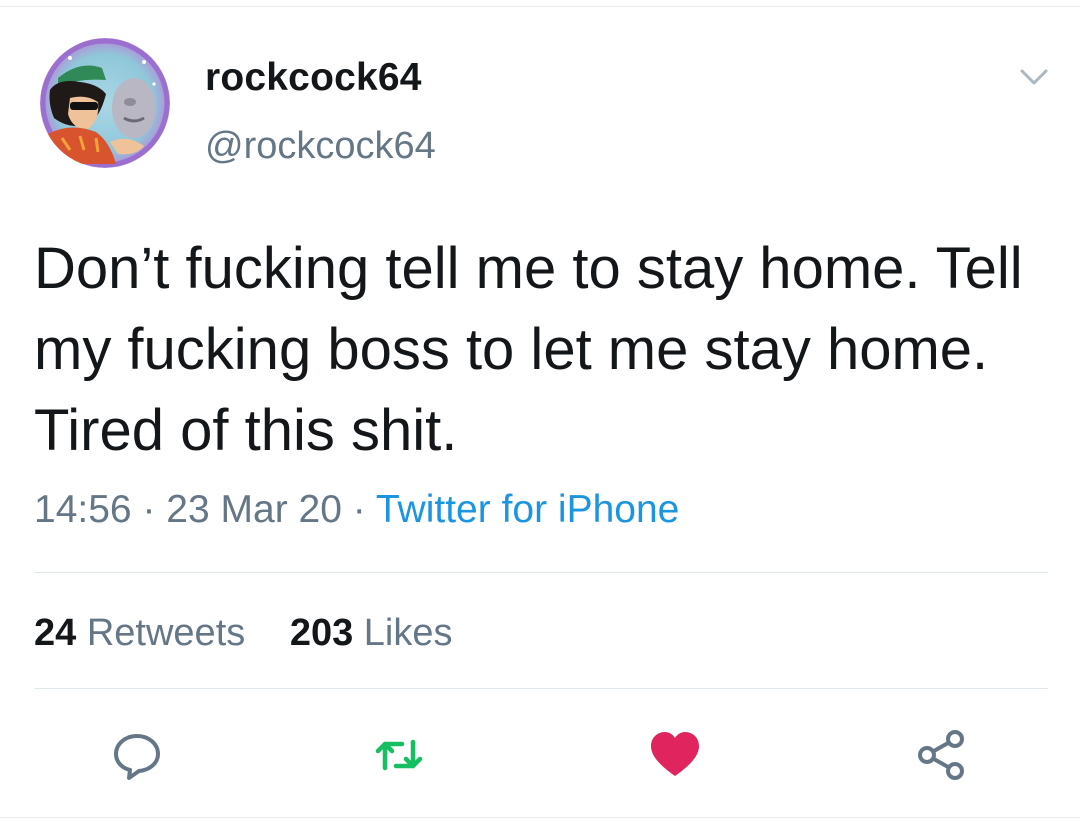 Image resolution: width=1080 pixels, height=822 pixels. I want to click on avatar-illustration, so click(105, 103).